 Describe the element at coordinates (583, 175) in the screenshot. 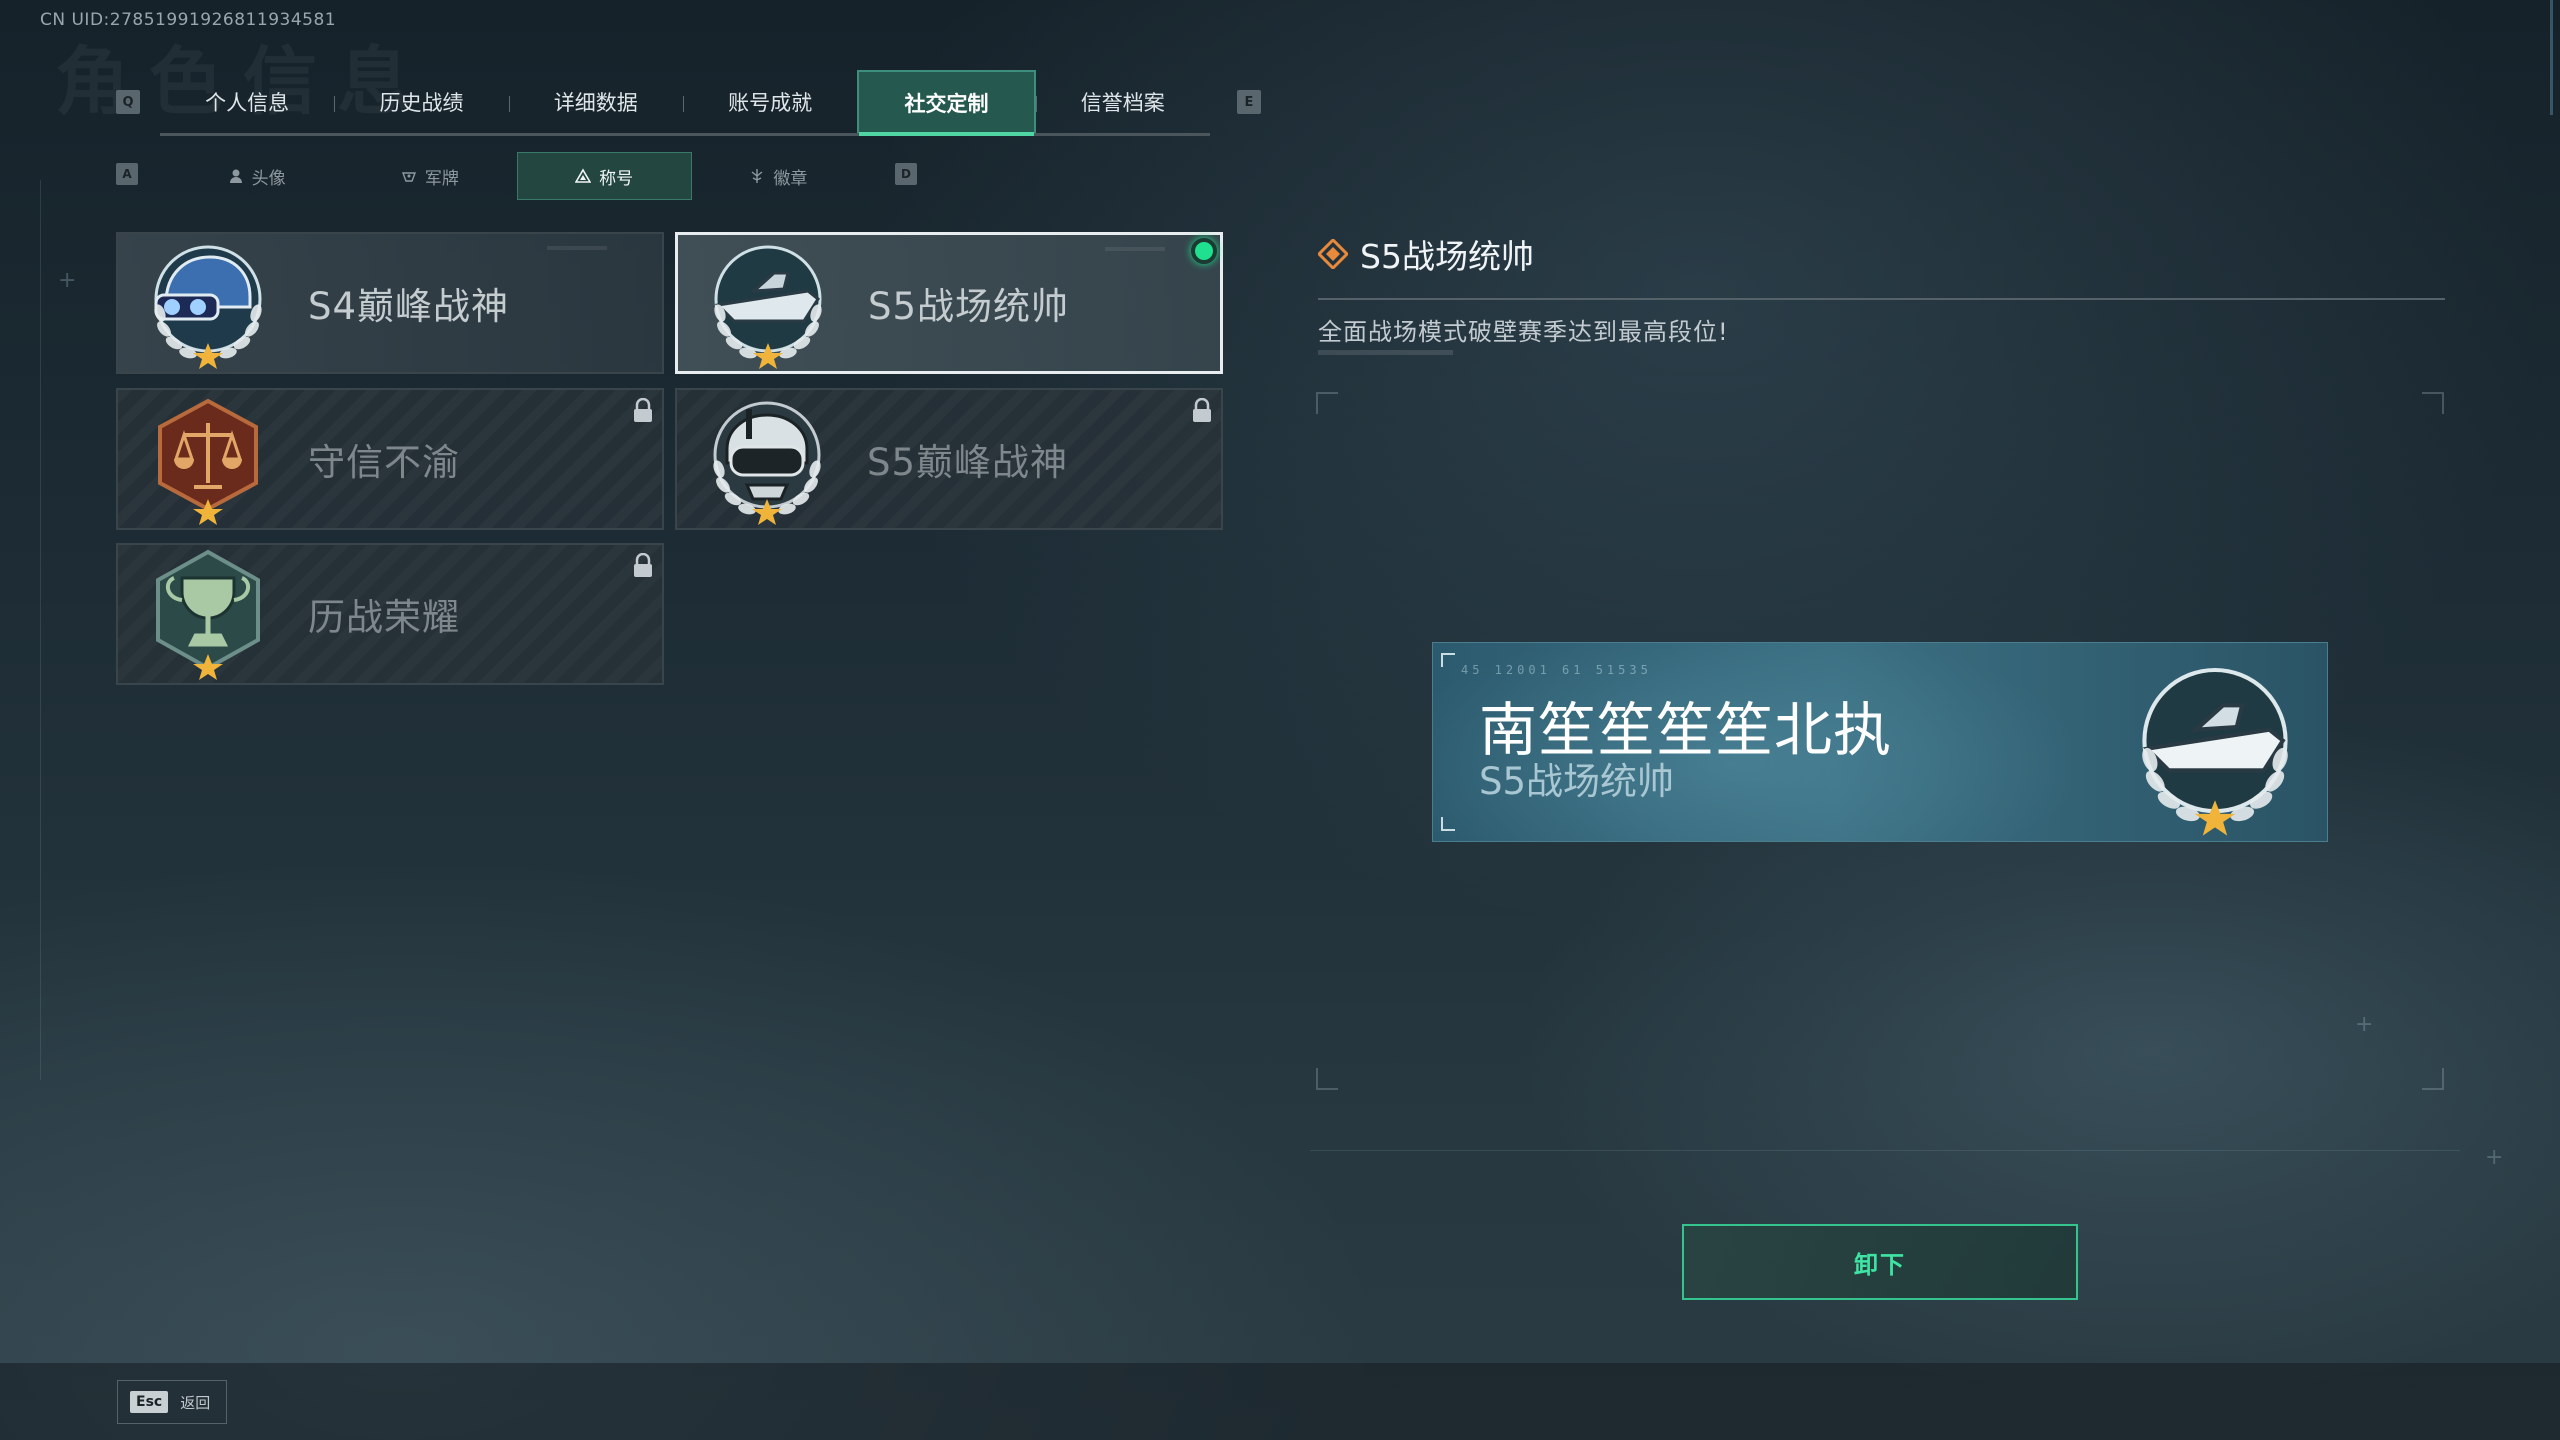

I see `title-icon` at that location.